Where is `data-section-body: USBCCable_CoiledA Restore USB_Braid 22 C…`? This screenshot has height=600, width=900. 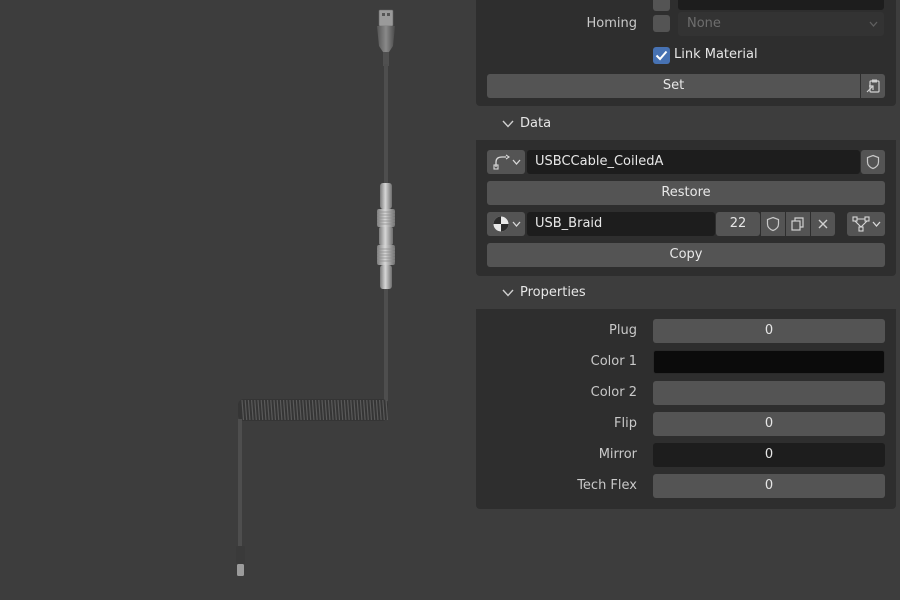 data-section-body: USBCCable_CoiledA Restore USB_Braid 22 C… is located at coordinates (686, 208).